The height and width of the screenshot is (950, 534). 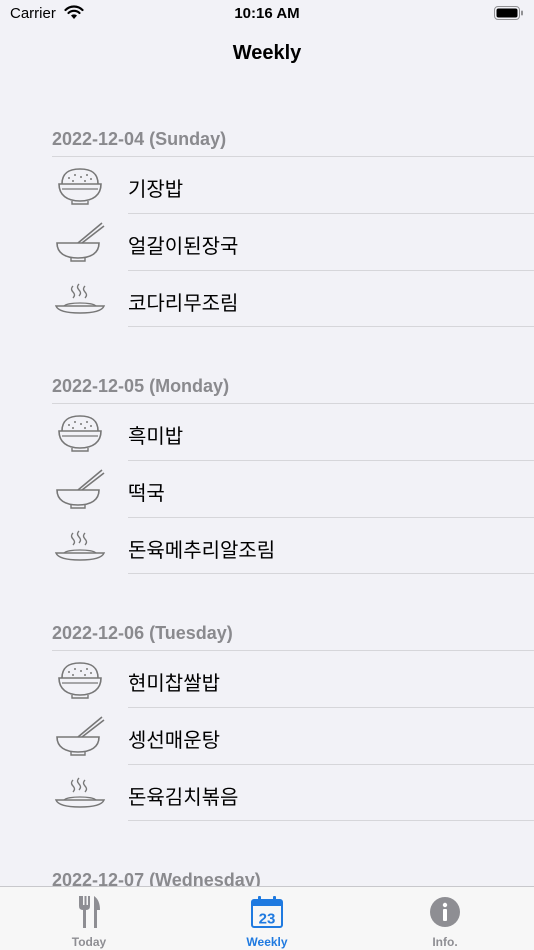 What do you see at coordinates (156, 437) in the screenshot?
I see `meal-label: 흑미밥` at bounding box center [156, 437].